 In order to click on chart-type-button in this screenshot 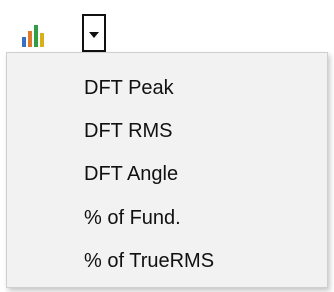, I will do `click(34, 35)`.